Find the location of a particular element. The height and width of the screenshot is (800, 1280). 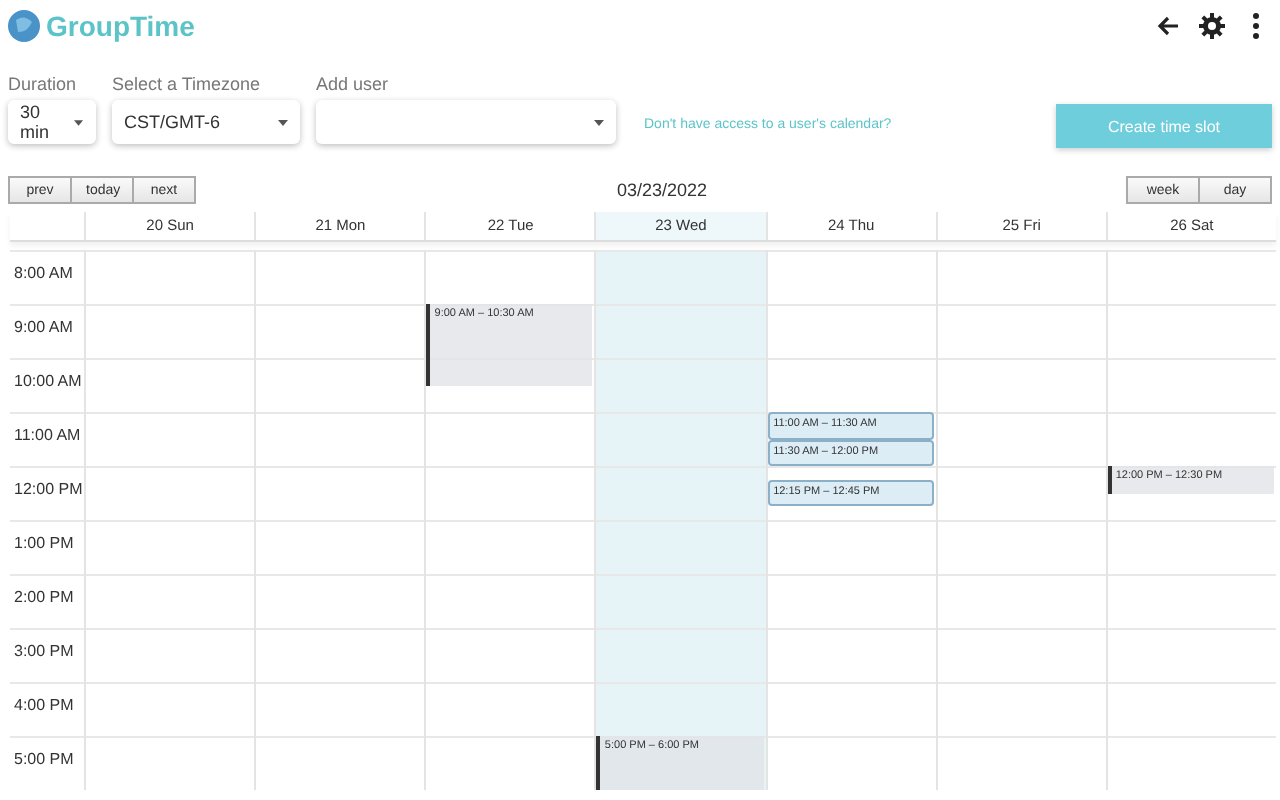

time-label: 9:00 AM is located at coordinates (47, 331).